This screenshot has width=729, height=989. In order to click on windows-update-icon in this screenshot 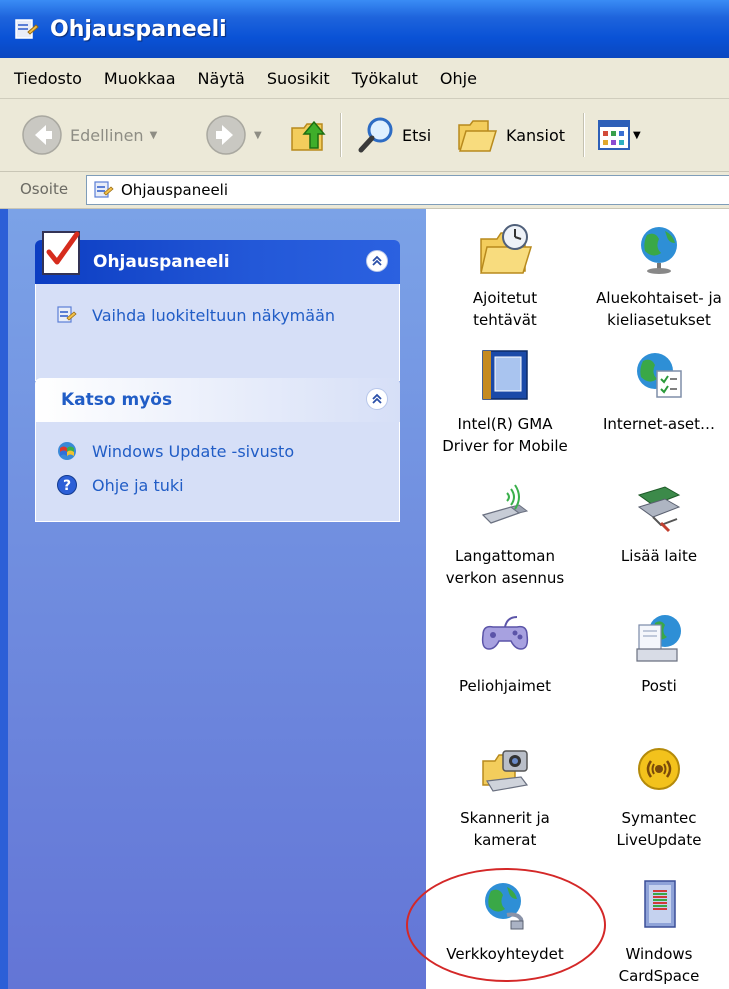, I will do `click(67, 451)`.